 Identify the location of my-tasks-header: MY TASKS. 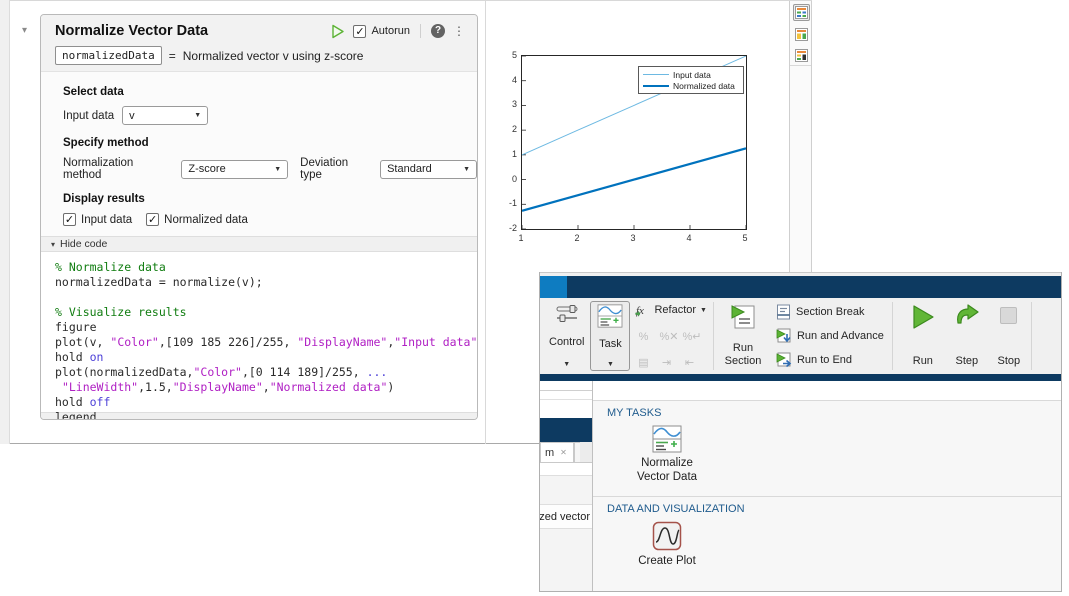
(634, 413).